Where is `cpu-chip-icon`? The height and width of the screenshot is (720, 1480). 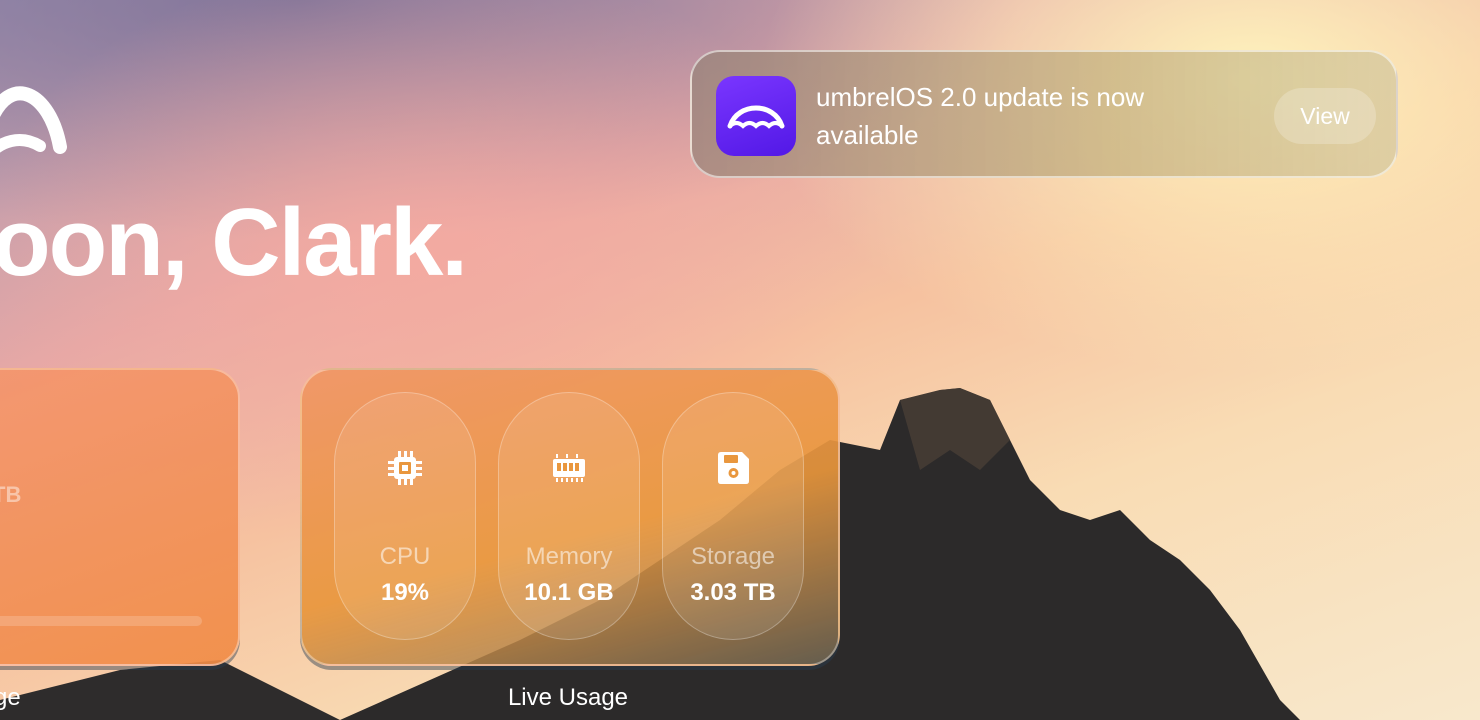 cpu-chip-icon is located at coordinates (405, 468).